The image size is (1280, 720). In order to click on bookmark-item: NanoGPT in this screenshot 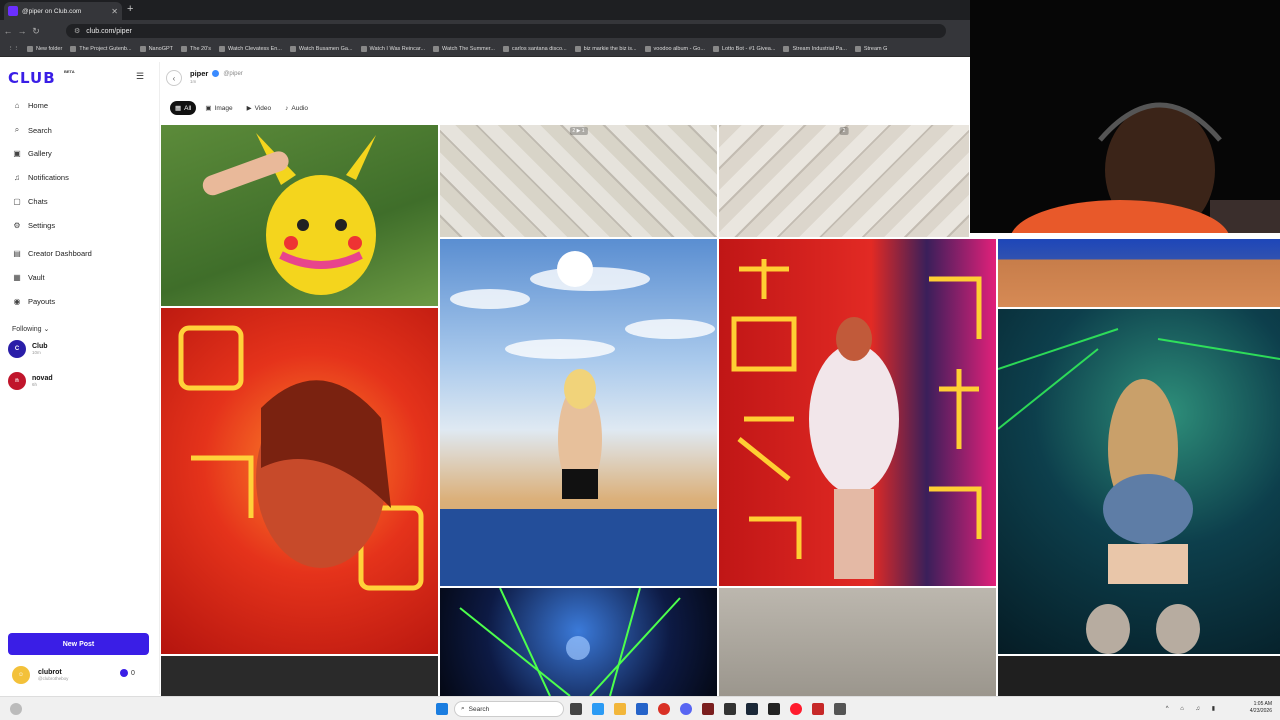, I will do `click(156, 49)`.